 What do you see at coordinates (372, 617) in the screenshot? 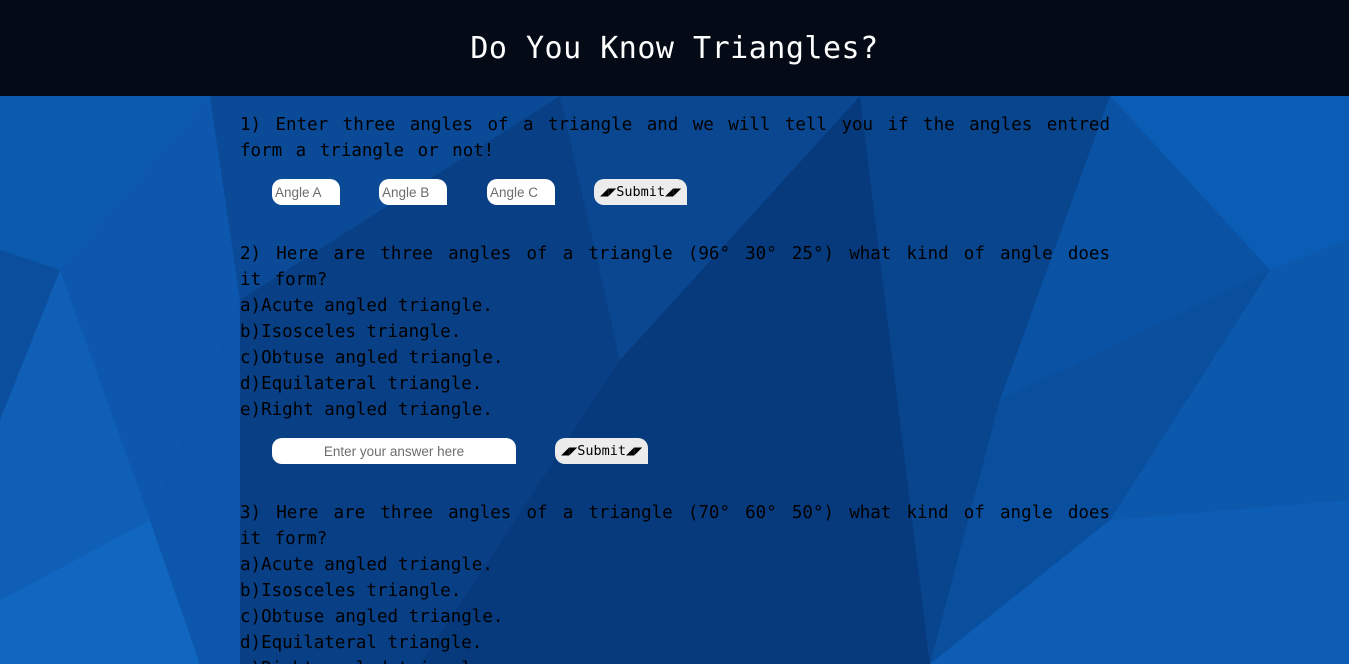
I see `question-3-option-c: c)Obtuse angled triangle.` at bounding box center [372, 617].